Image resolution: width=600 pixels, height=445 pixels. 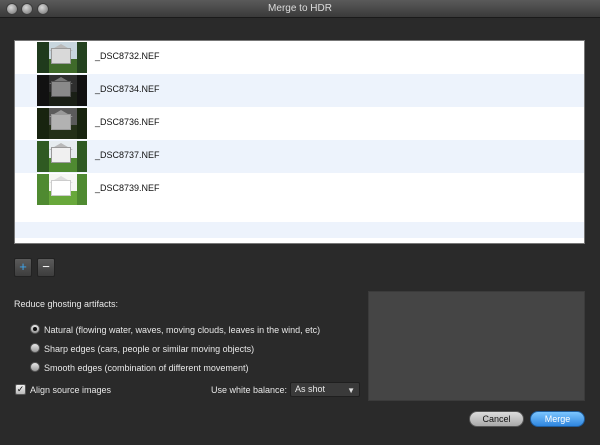 I want to click on file-name: _DSC8736.NEF, so click(x=127, y=122).